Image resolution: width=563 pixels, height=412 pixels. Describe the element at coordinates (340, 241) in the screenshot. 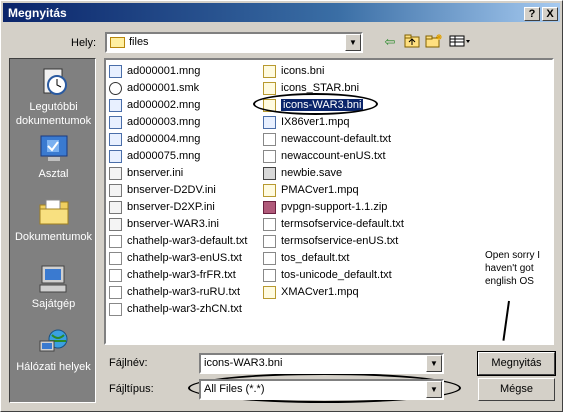

I see `file-name: termsofservice-enUS.txt` at that location.